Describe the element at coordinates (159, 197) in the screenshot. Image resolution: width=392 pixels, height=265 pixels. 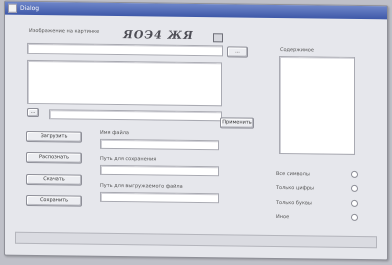
I see `upload-path-input` at that location.